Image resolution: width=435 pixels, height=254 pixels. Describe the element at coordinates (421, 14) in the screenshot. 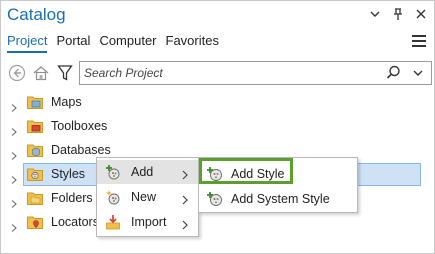

I see `close-icon` at that location.